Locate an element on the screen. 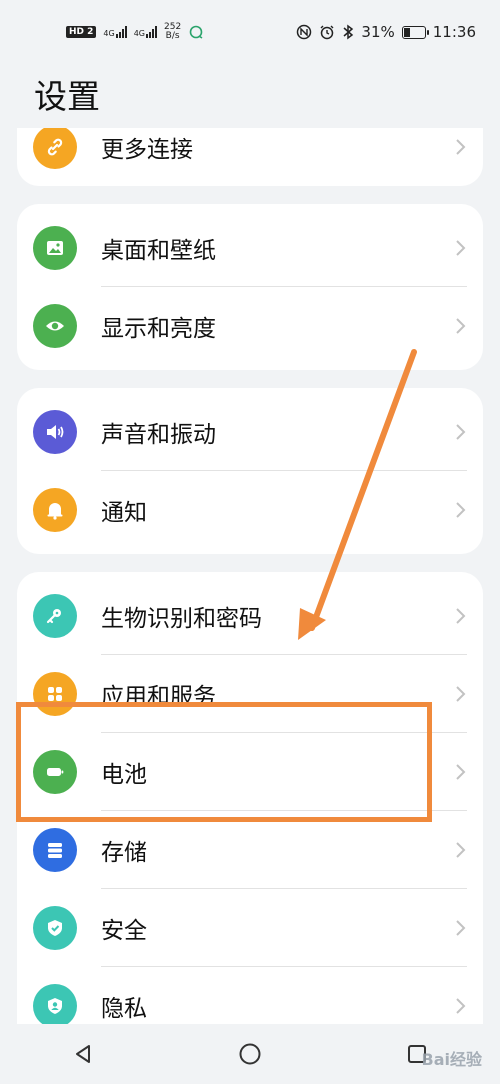 The image size is (500, 1084). battery-percent: 31% is located at coordinates (378, 32).